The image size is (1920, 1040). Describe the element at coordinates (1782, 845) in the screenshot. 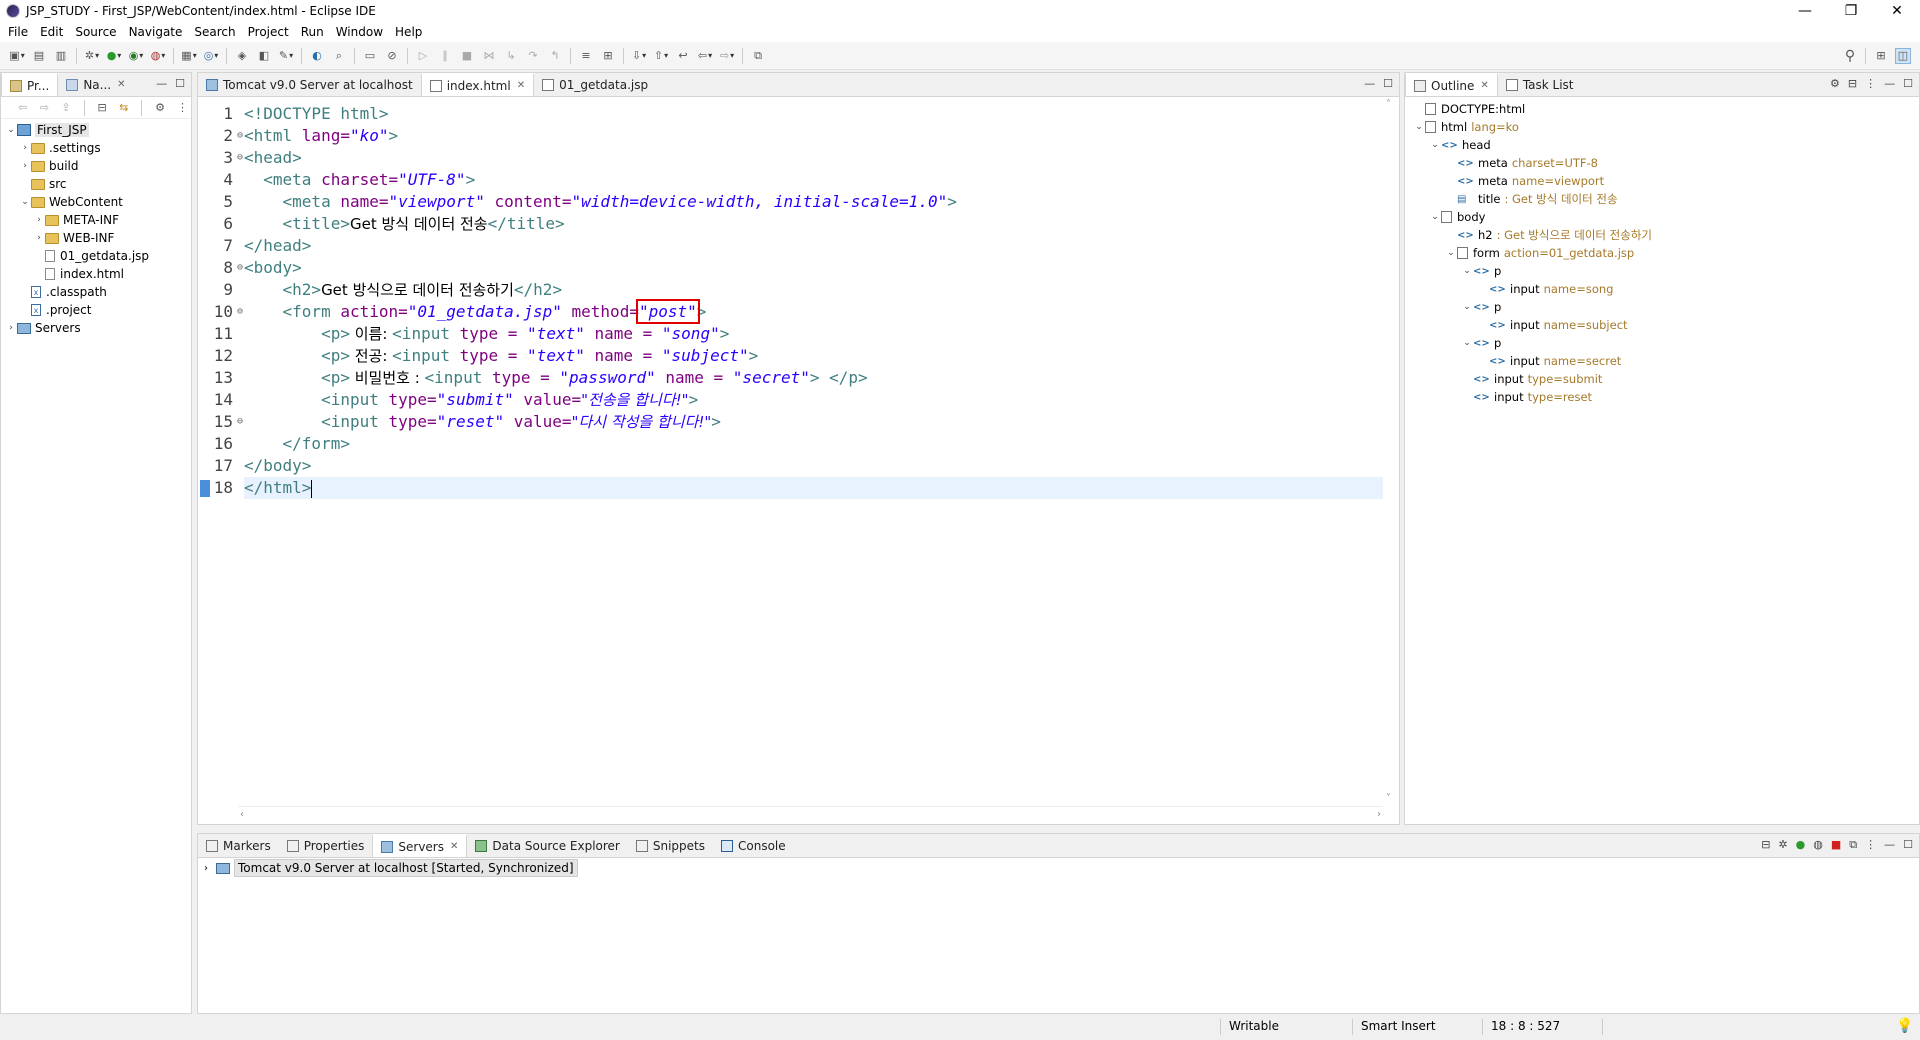

I see `debug-server-icon: ✲` at that location.